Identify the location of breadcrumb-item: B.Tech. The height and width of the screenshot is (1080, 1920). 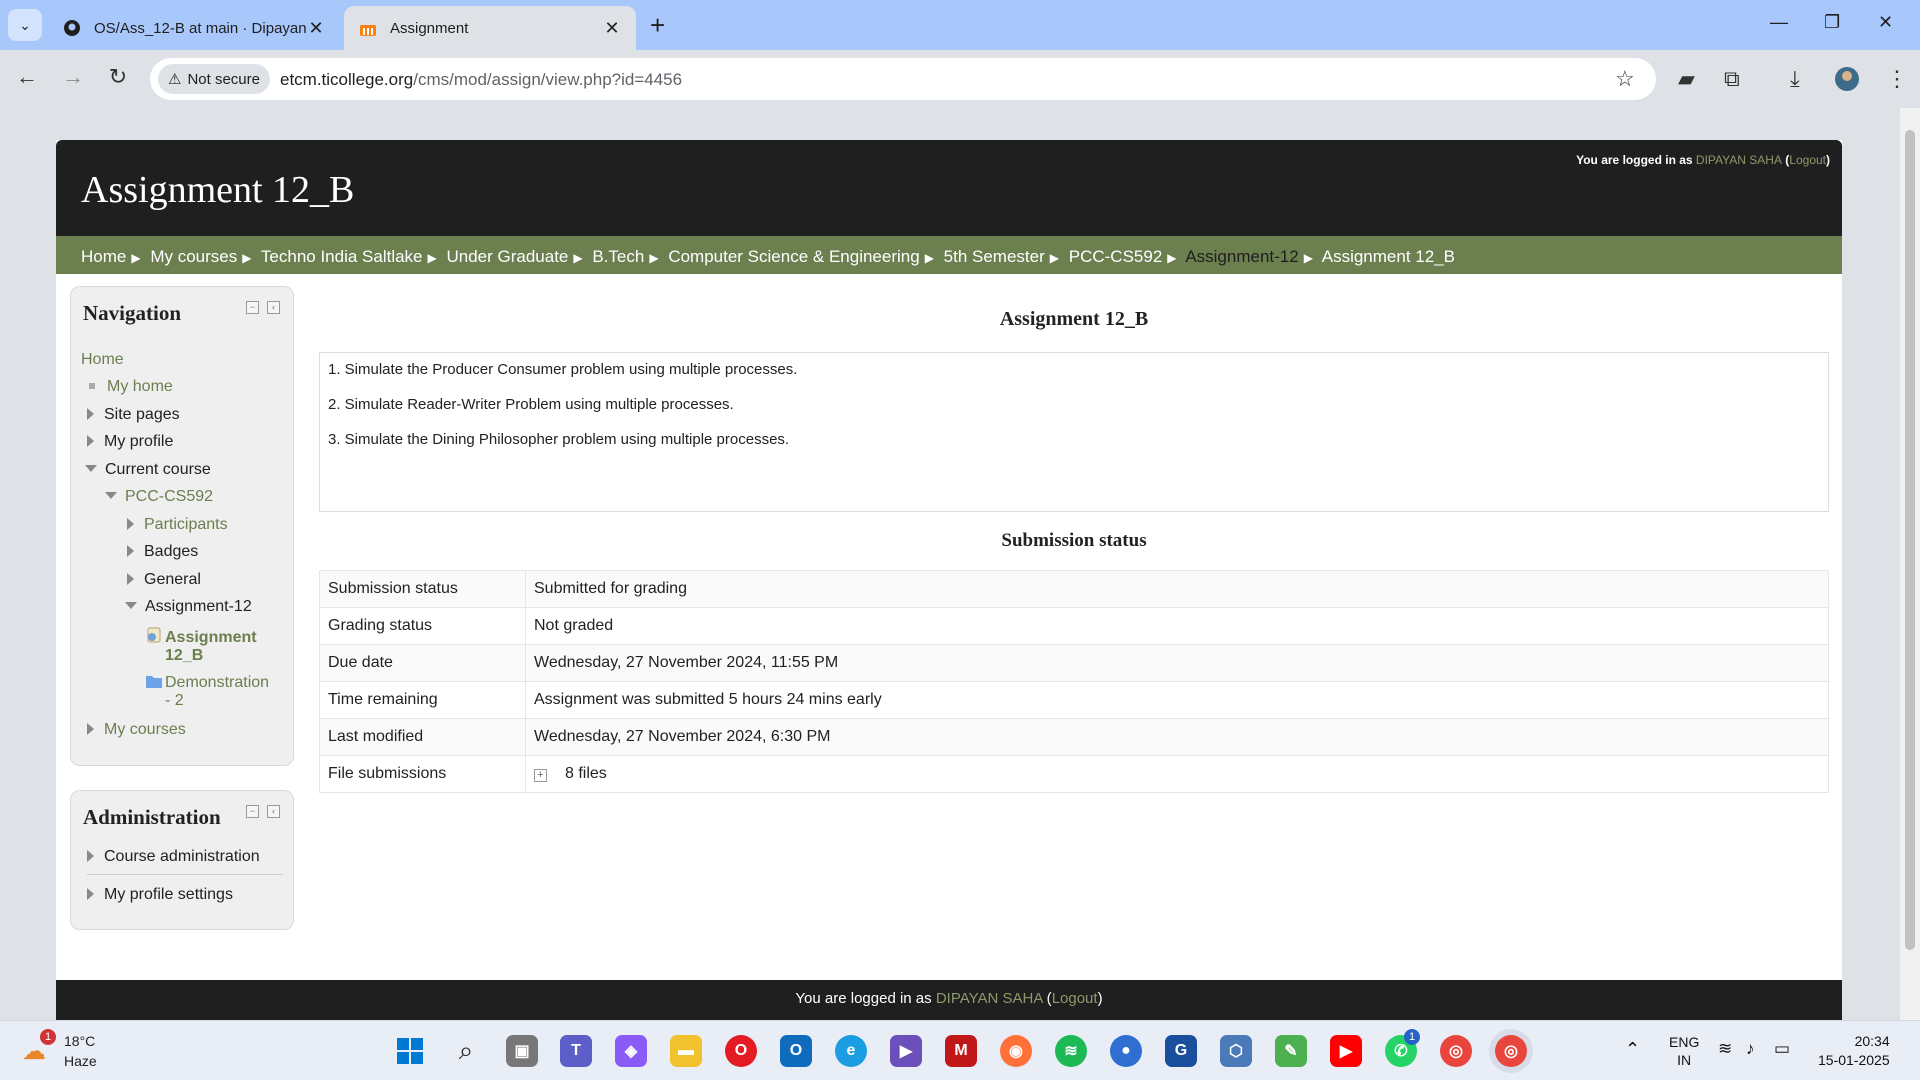
(618, 256).